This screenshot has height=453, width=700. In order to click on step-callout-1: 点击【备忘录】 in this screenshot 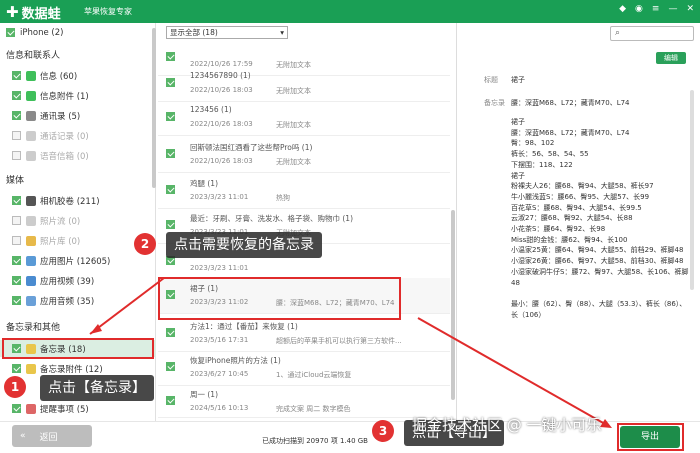, I will do `click(97, 388)`.